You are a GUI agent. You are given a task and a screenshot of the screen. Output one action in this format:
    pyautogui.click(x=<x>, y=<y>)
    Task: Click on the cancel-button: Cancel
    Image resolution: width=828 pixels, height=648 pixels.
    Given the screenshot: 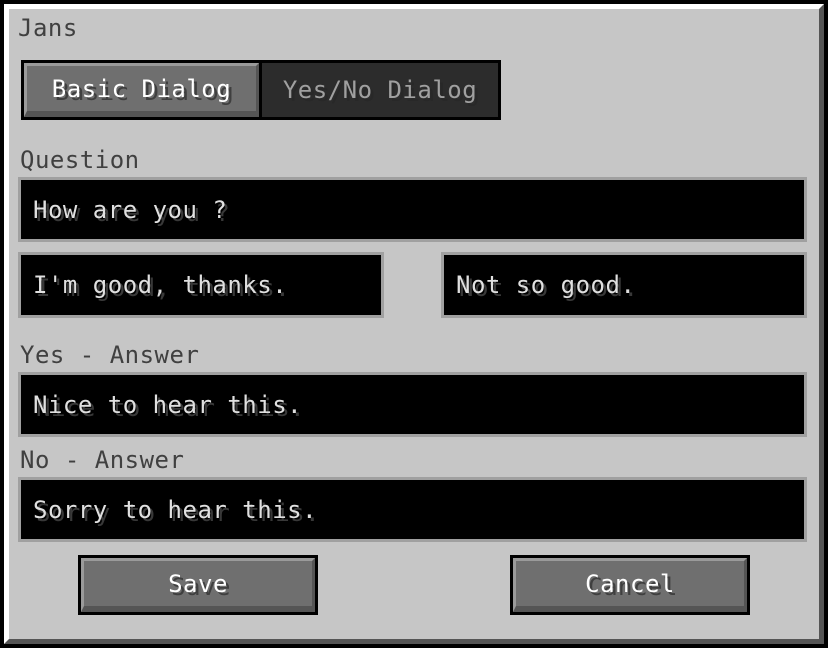 What is the action you would take?
    pyautogui.click(x=630, y=585)
    